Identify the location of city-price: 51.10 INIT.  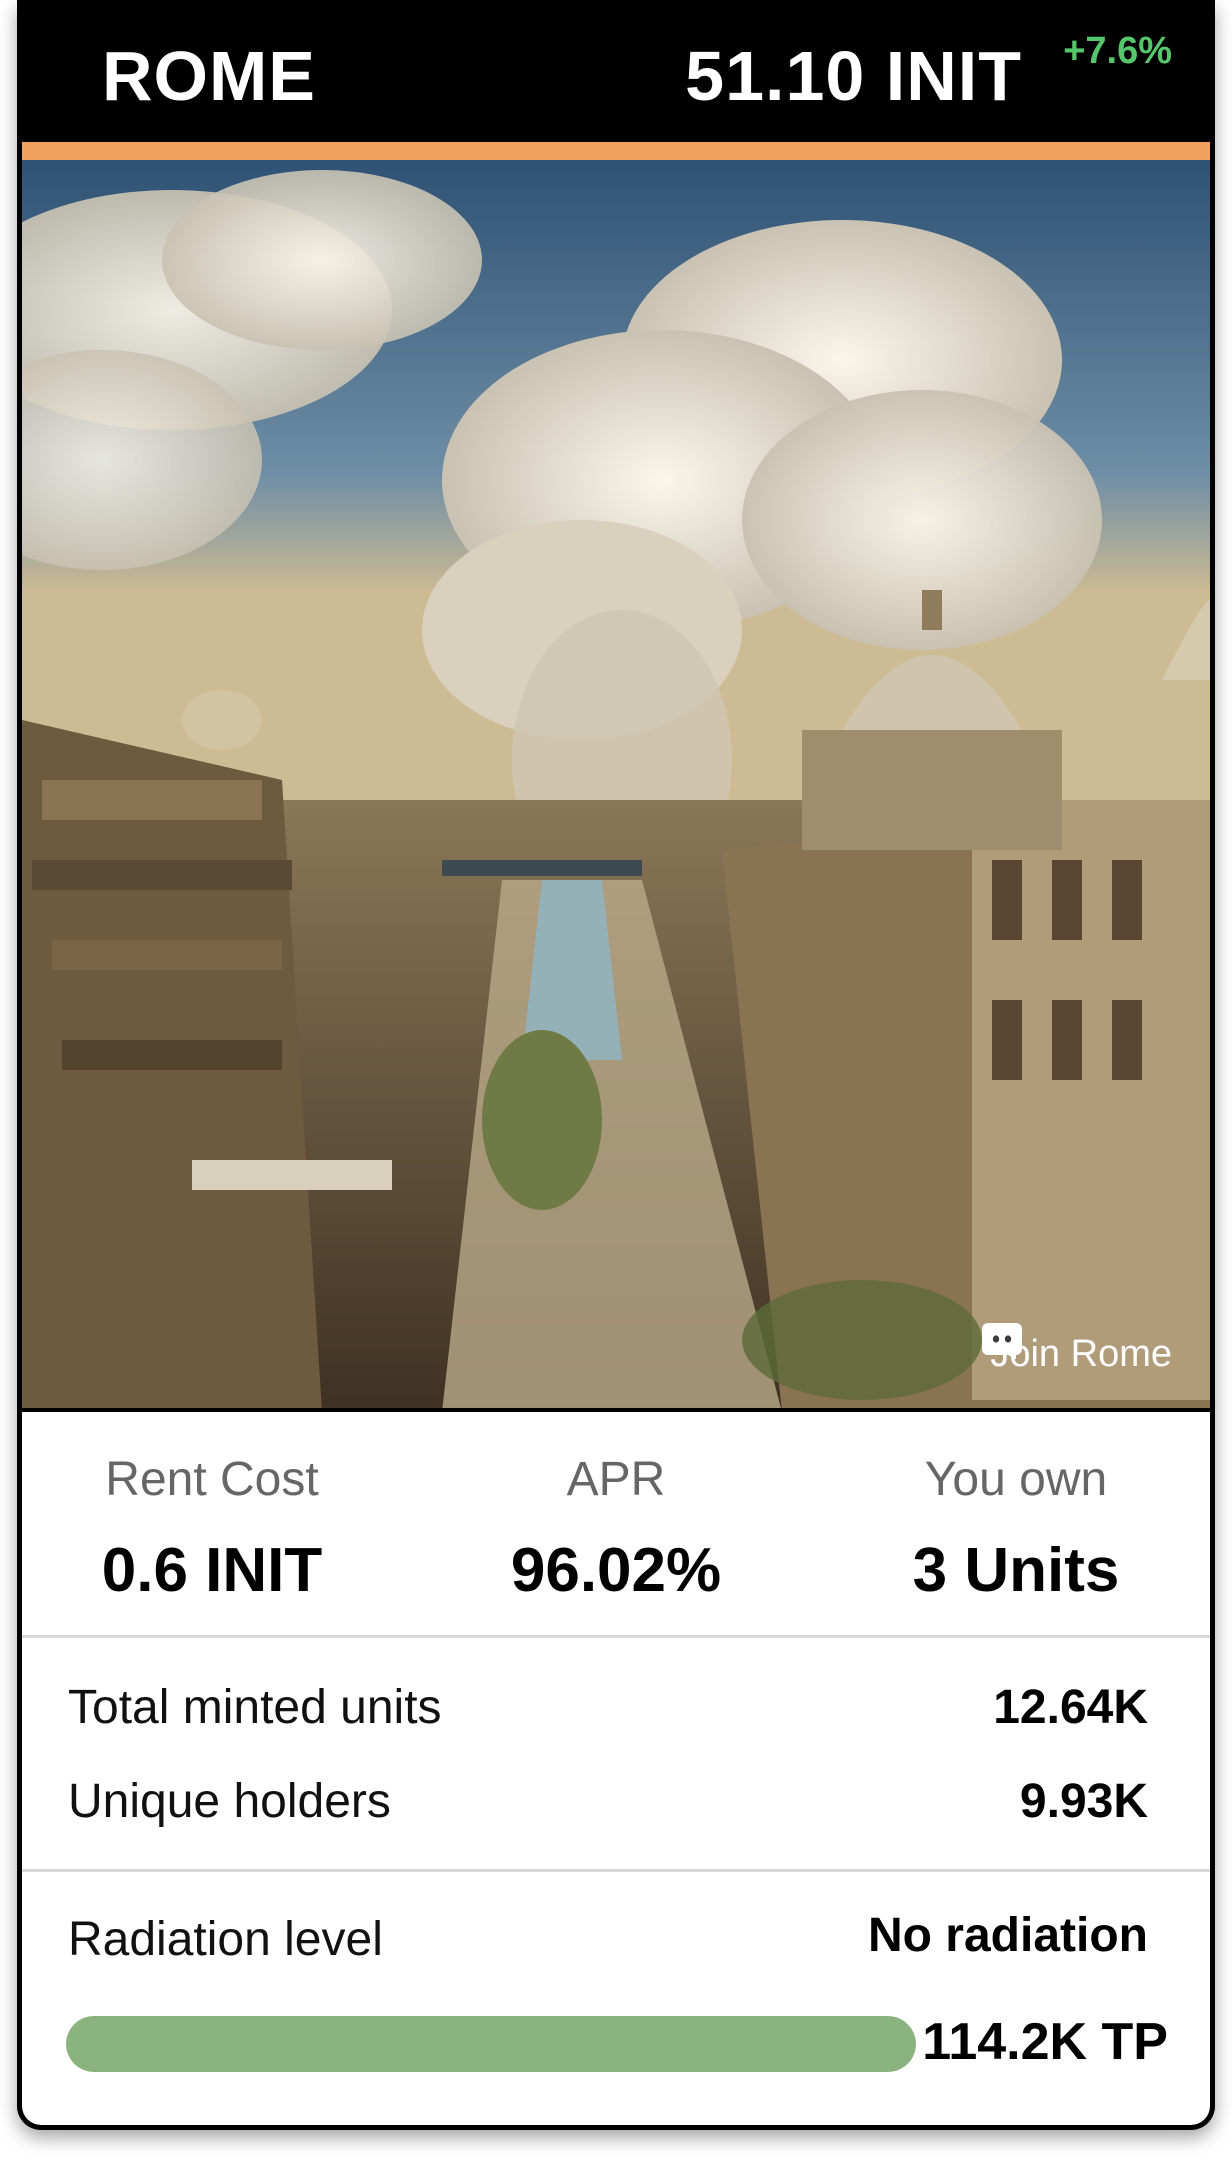
(853, 76).